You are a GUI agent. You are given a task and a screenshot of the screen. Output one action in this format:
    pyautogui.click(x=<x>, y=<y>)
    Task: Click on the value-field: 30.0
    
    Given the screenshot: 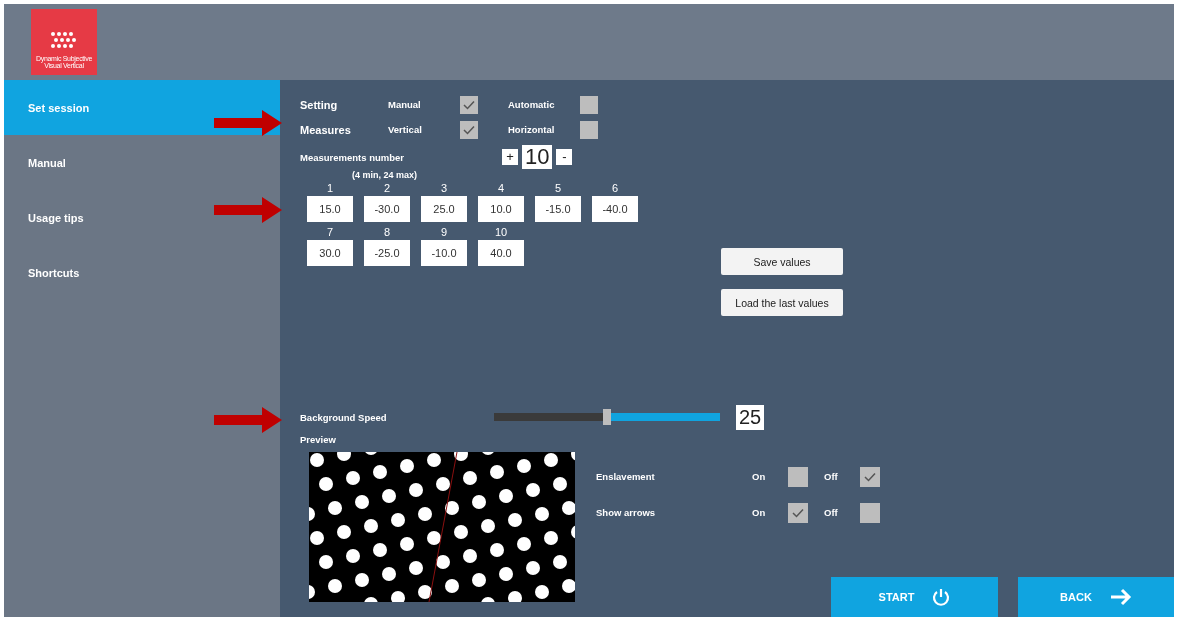 What is the action you would take?
    pyautogui.click(x=330, y=253)
    